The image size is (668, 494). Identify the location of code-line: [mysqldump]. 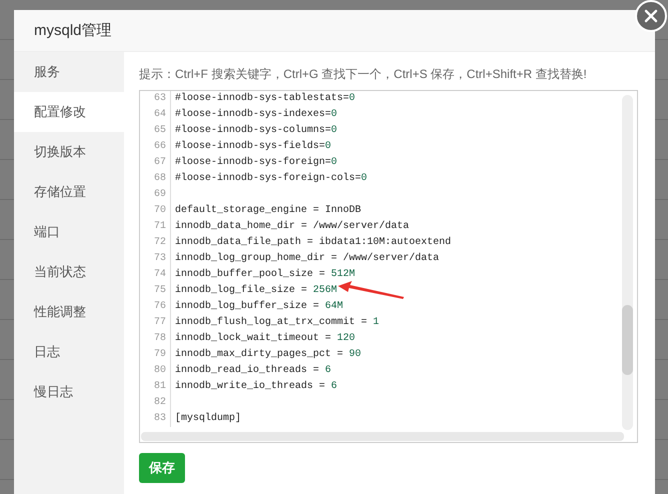
(208, 419).